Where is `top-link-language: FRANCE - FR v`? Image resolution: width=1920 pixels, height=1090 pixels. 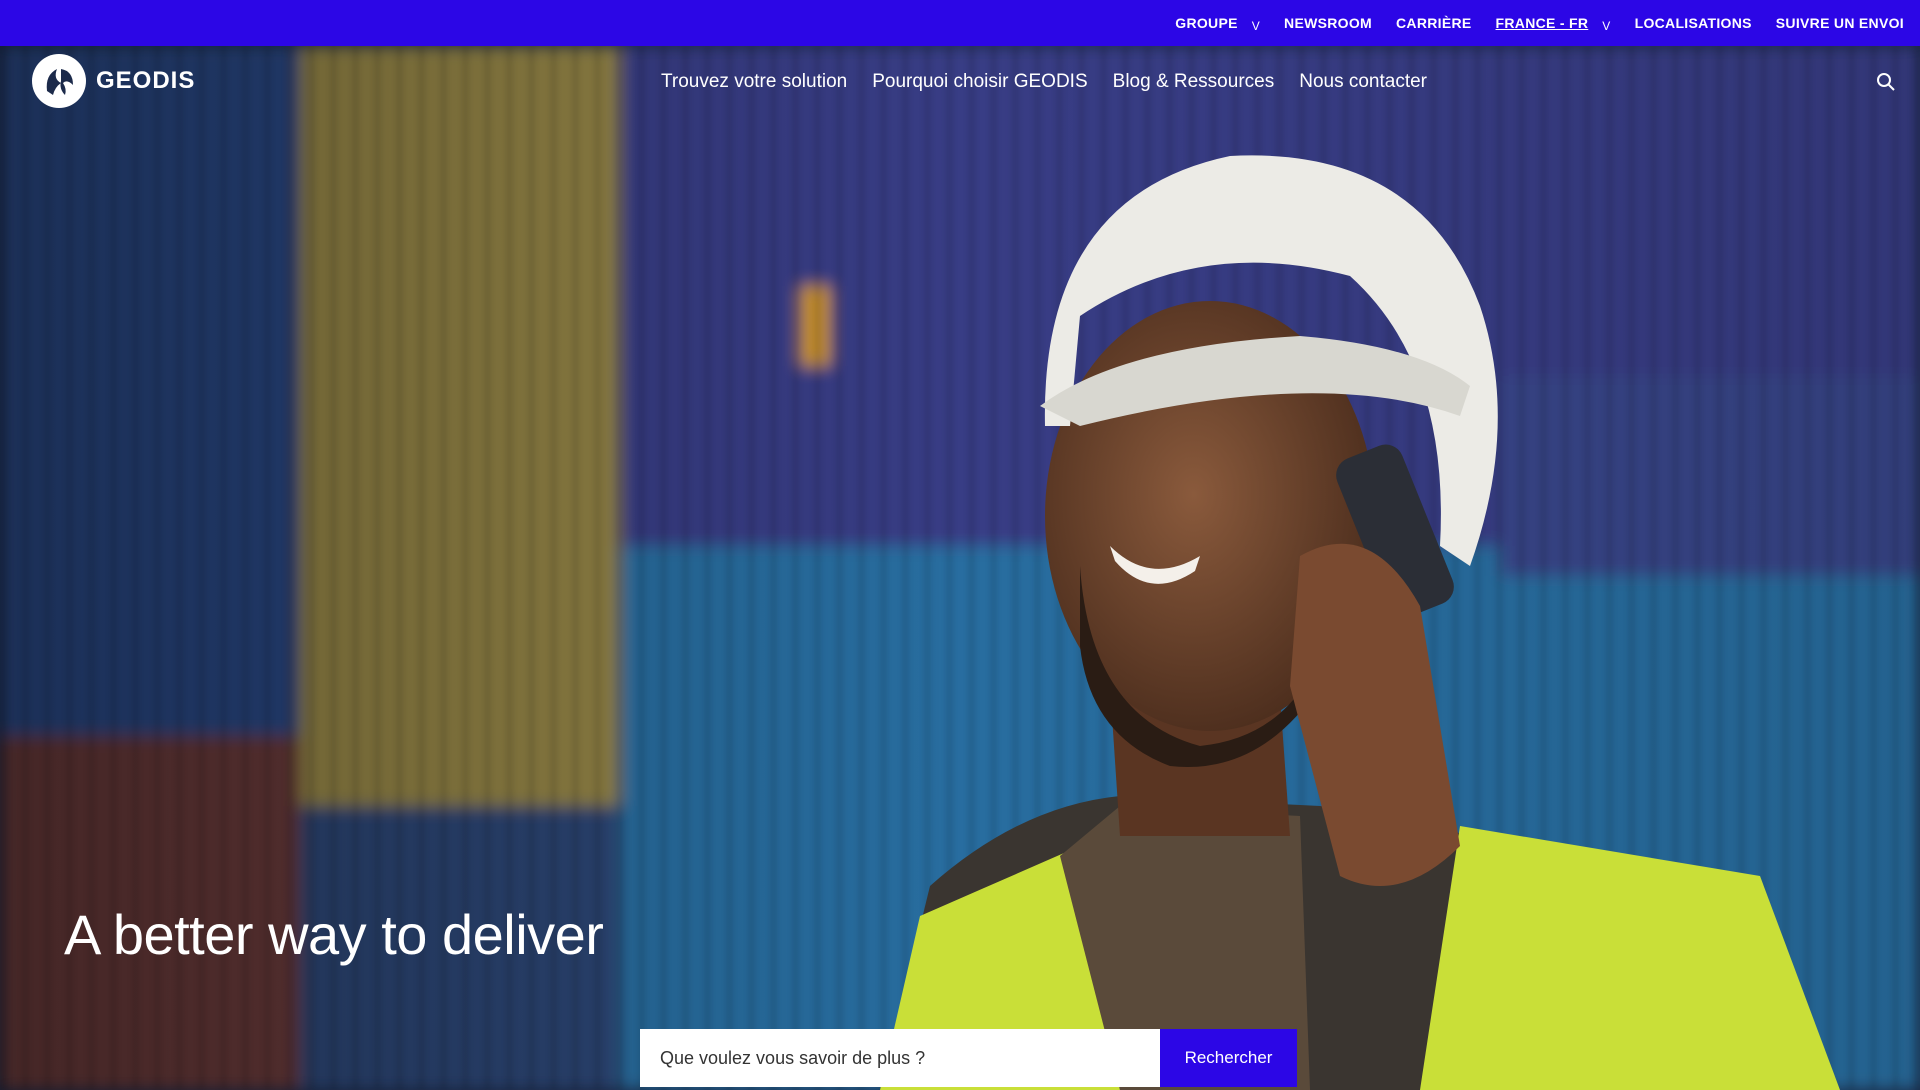 top-link-language: FRANCE - FR v is located at coordinates (1553, 23).